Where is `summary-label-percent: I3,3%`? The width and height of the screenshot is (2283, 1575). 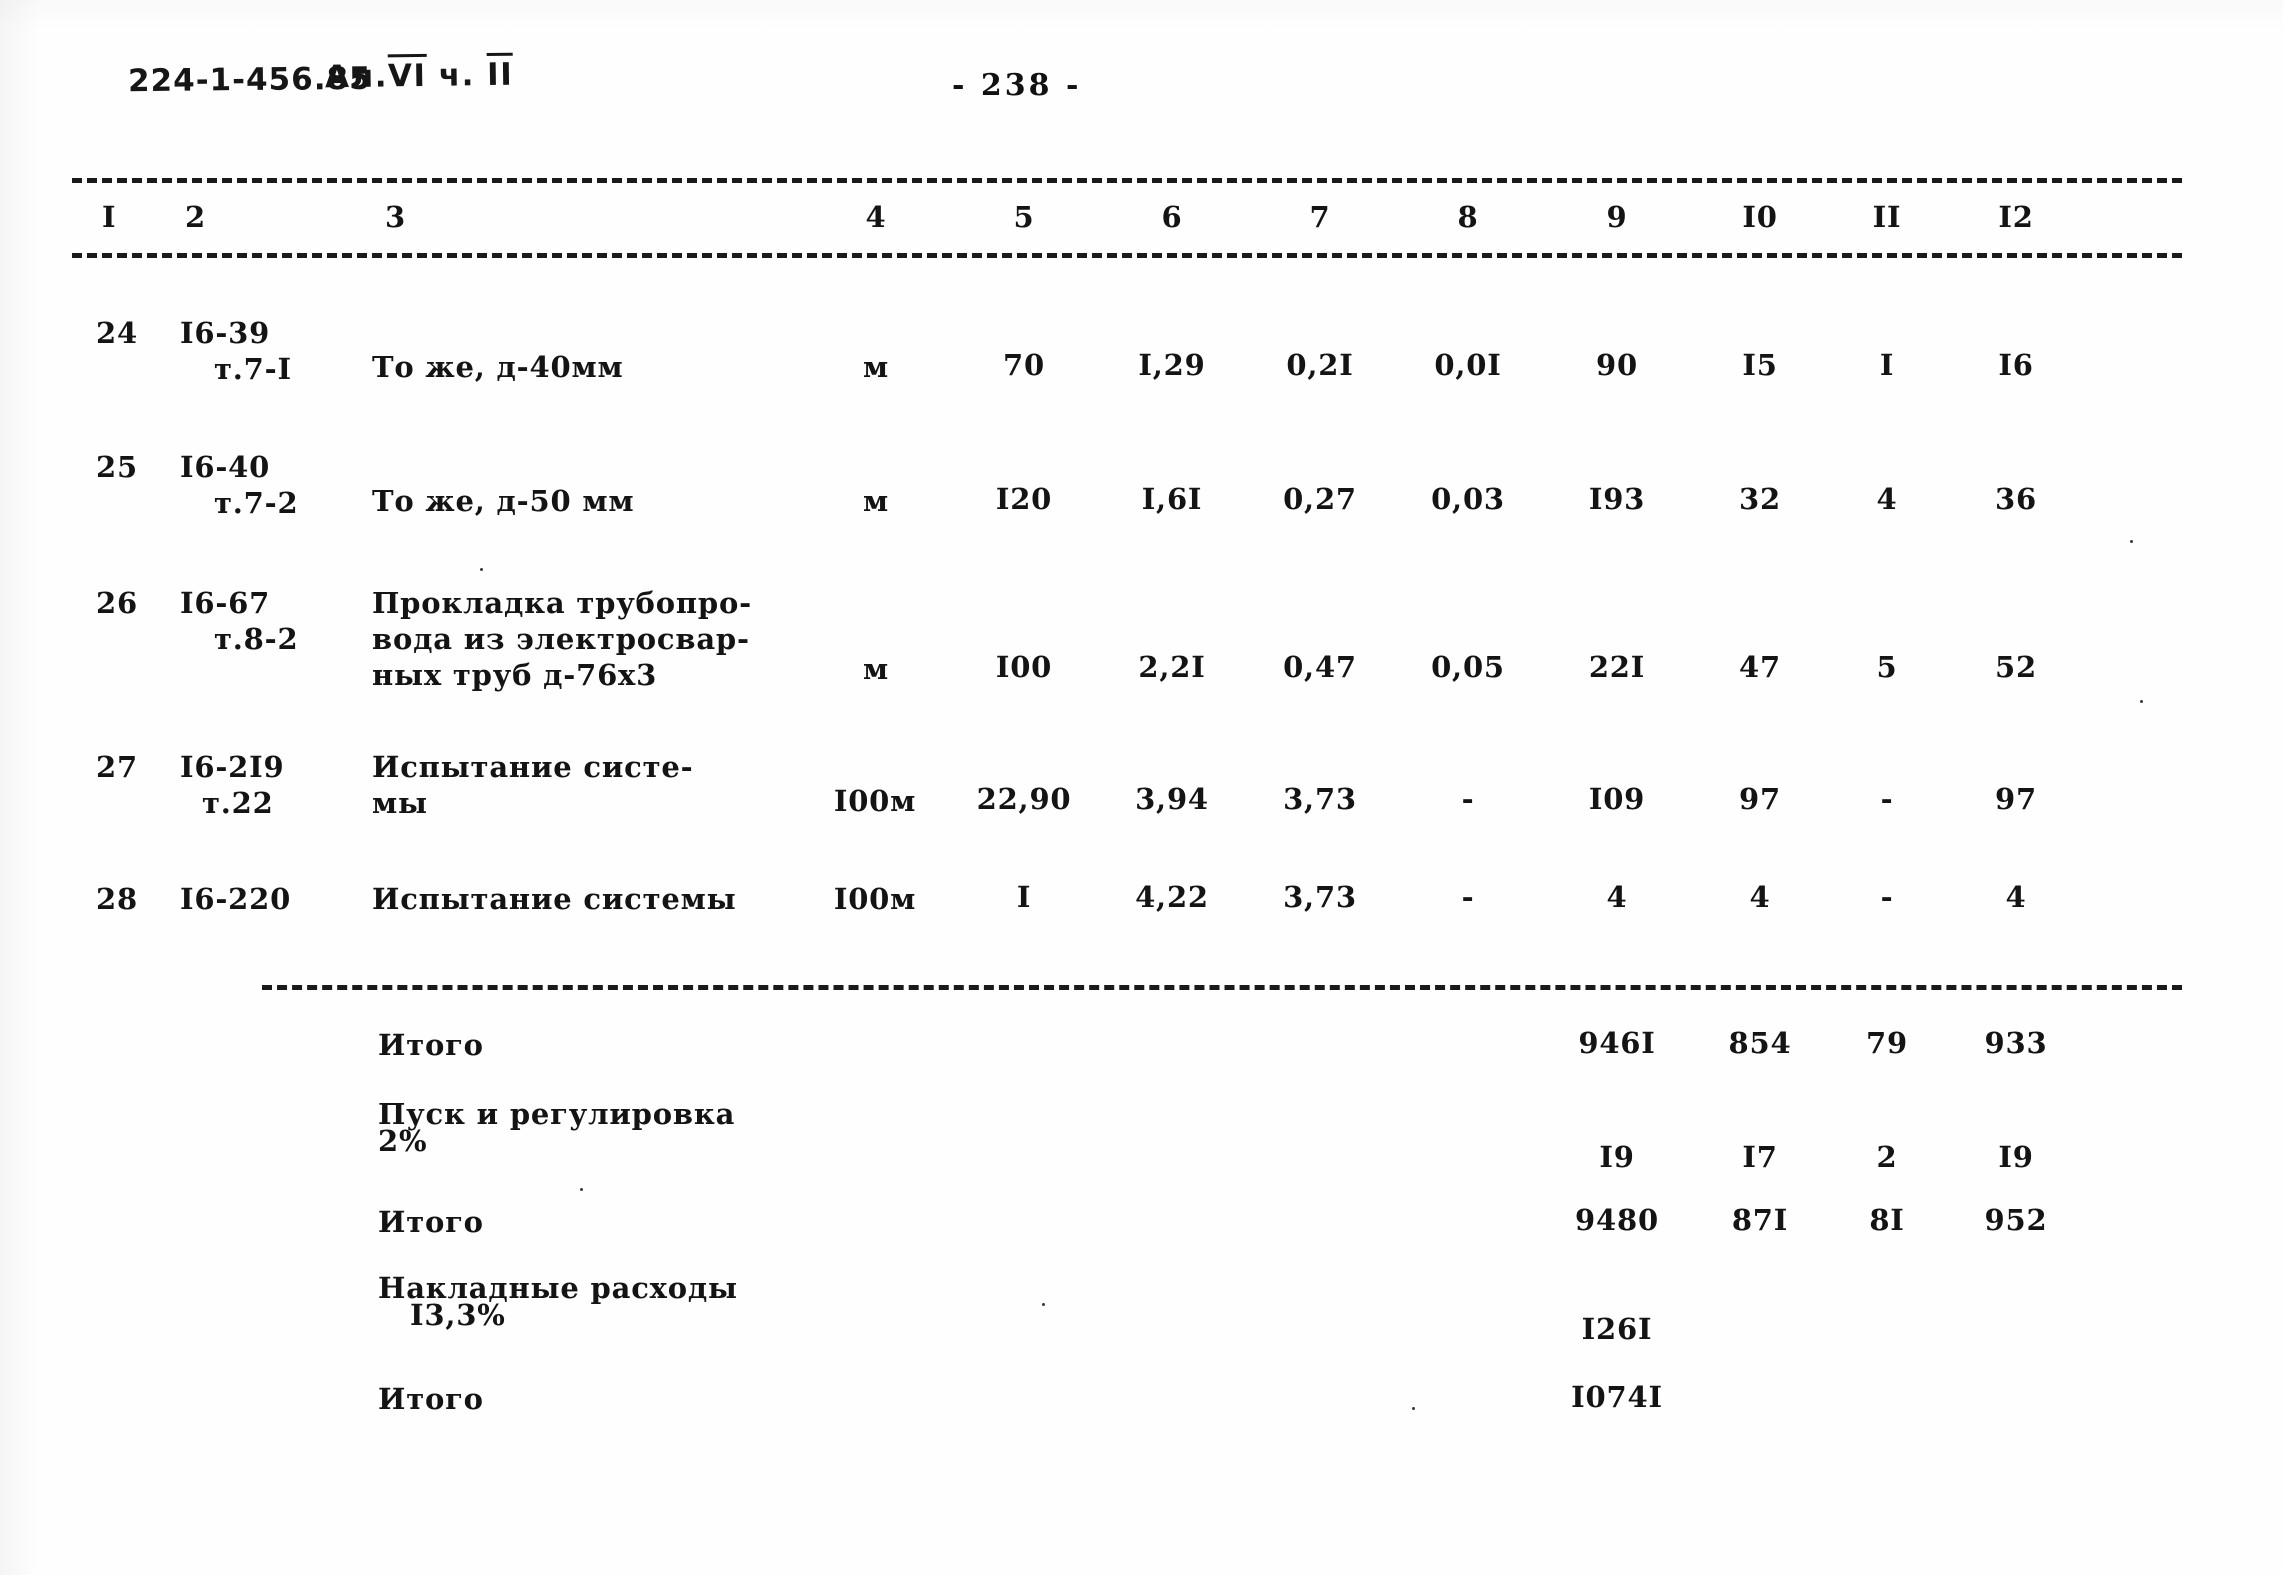
summary-label-percent: I3,3% is located at coordinates (458, 1315).